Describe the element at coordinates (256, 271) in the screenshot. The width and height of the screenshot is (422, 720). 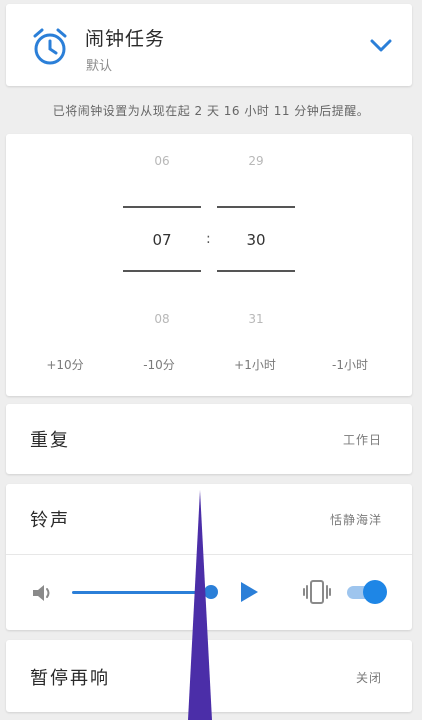
I see `minute-divider-bottom` at that location.